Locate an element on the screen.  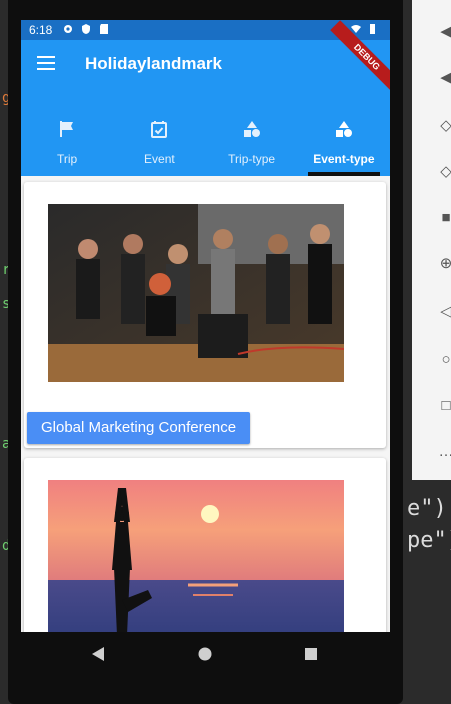
ide-editor-right-strip: e"), pe") is located at coordinates (428, 592).